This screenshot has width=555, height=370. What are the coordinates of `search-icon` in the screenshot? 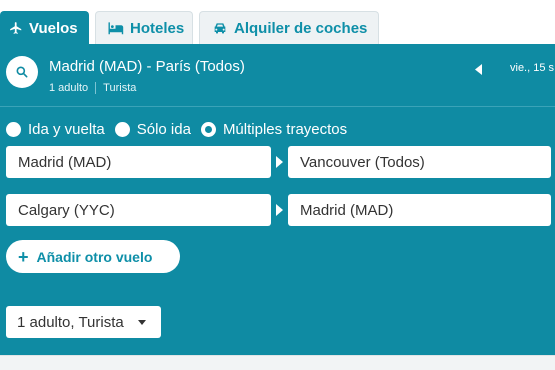 It's located at (22, 72).